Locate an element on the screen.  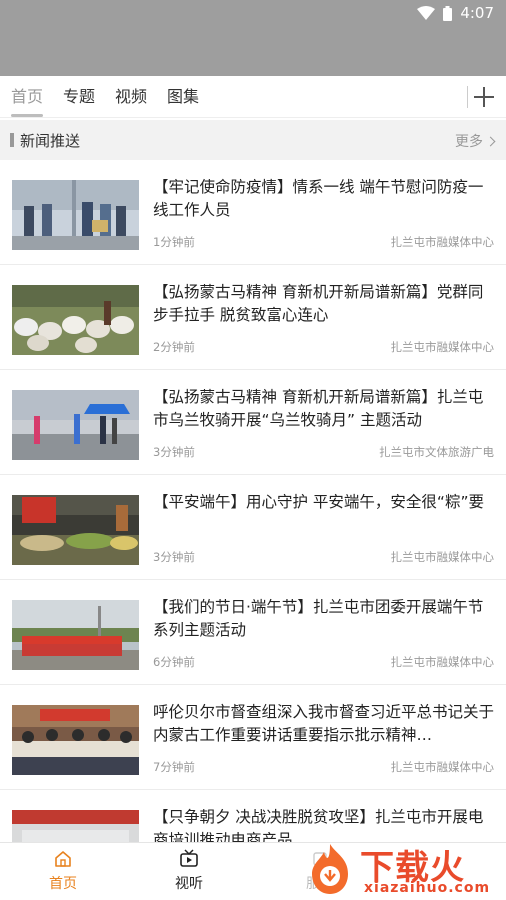
watermark-url: xiazaihuo.com is located at coordinates (427, 888).